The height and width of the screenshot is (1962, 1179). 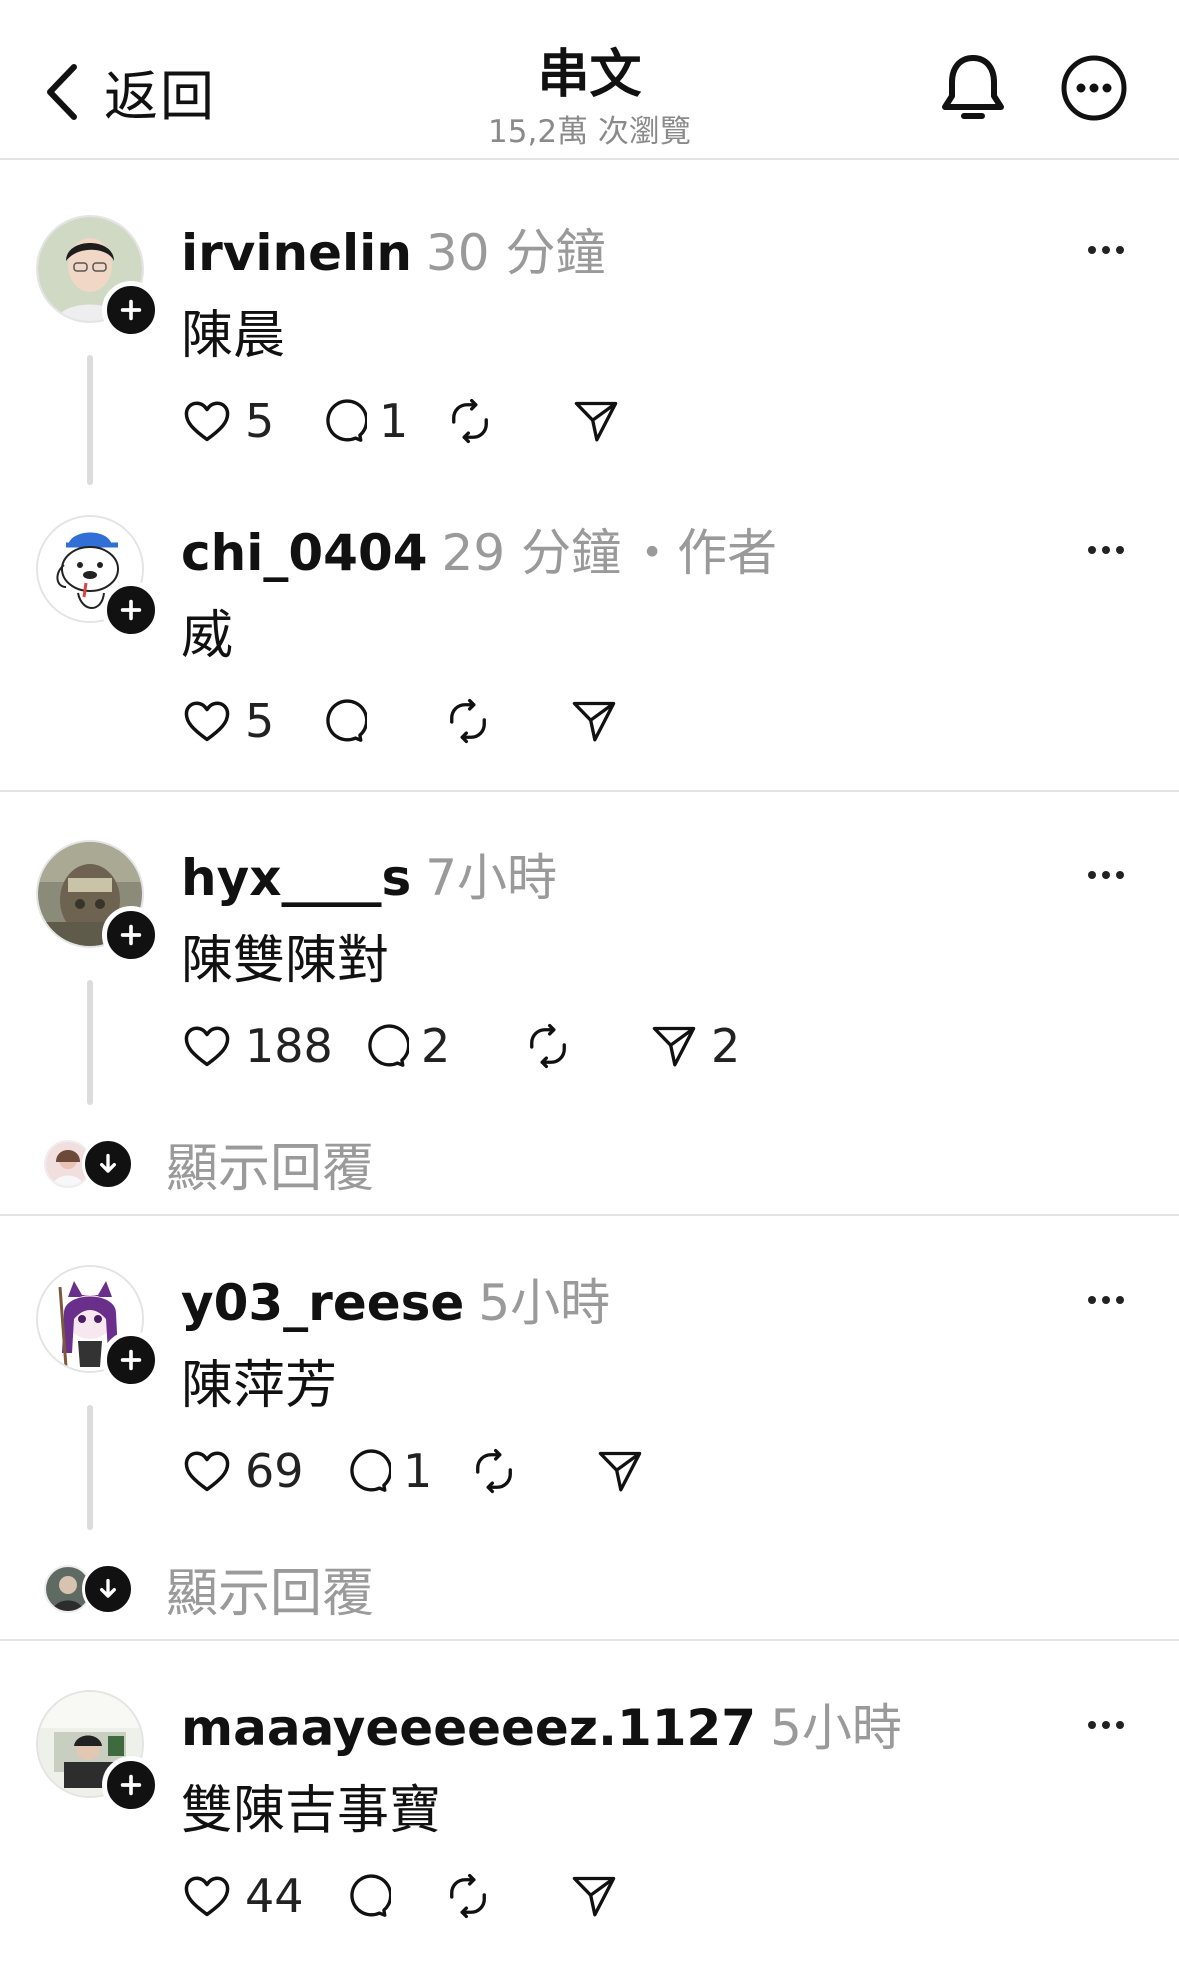 I want to click on post-header: y03_reese 5小時, so click(x=402, y=1299).